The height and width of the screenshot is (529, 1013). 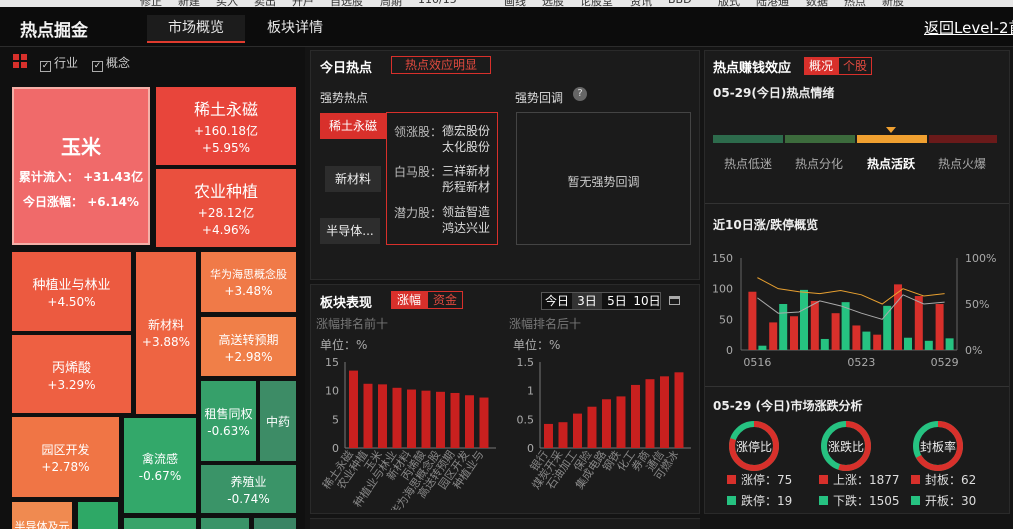 What do you see at coordinates (226, 126) in the screenshot?
I see `tile-rare-earth: 稀土永磁 +160.18亿 +5.95%` at bounding box center [226, 126].